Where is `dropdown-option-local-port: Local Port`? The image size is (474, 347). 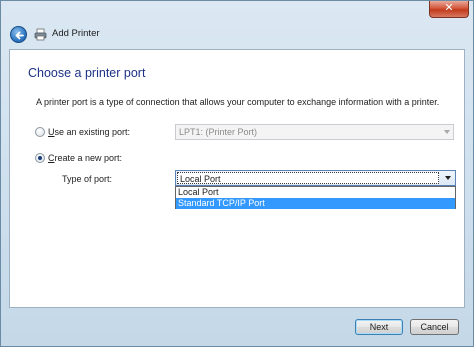 dropdown-option-local-port: Local Port is located at coordinates (315, 192).